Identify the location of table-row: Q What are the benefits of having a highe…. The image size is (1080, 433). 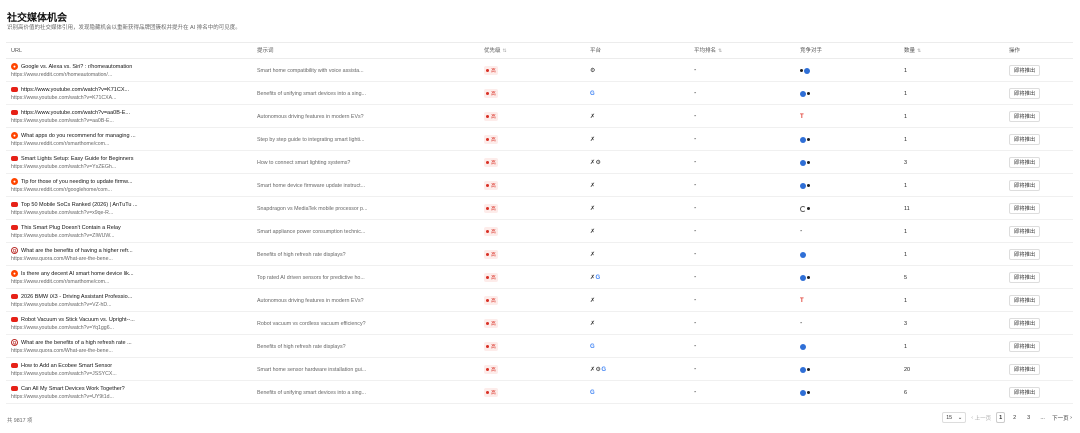
(539, 254).